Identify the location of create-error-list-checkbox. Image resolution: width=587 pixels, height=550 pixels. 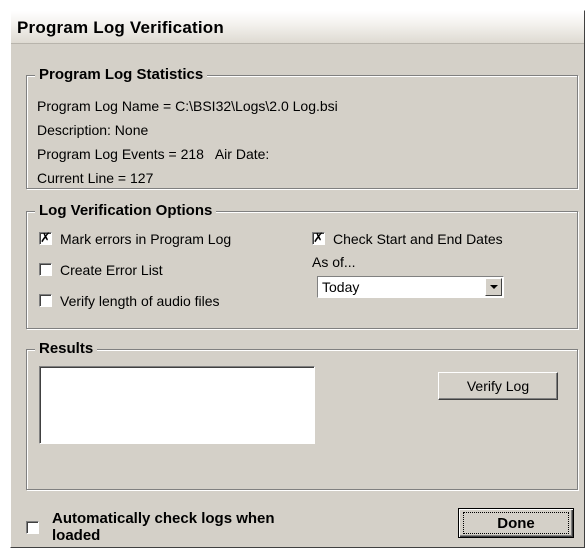
(45, 269).